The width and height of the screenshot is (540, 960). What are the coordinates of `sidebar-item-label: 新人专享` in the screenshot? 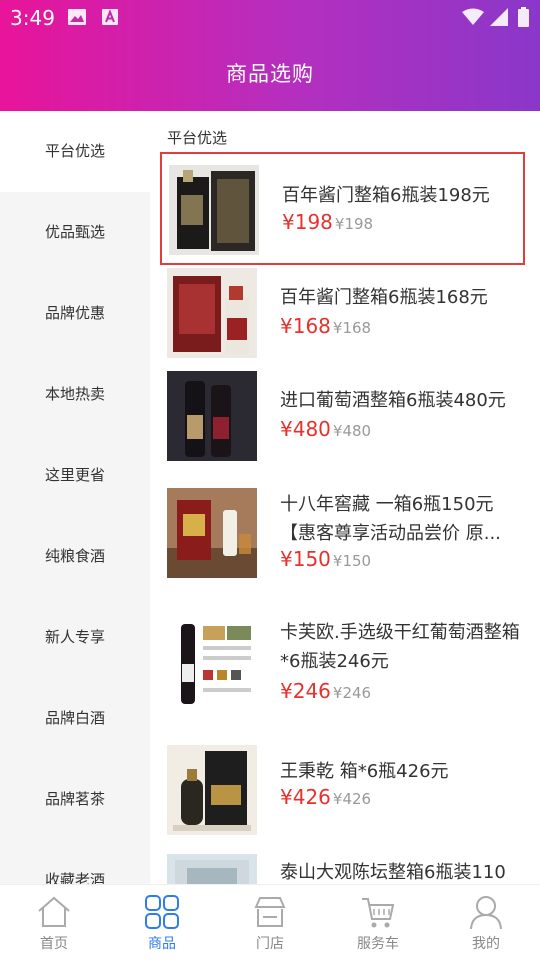 It's located at (74, 637).